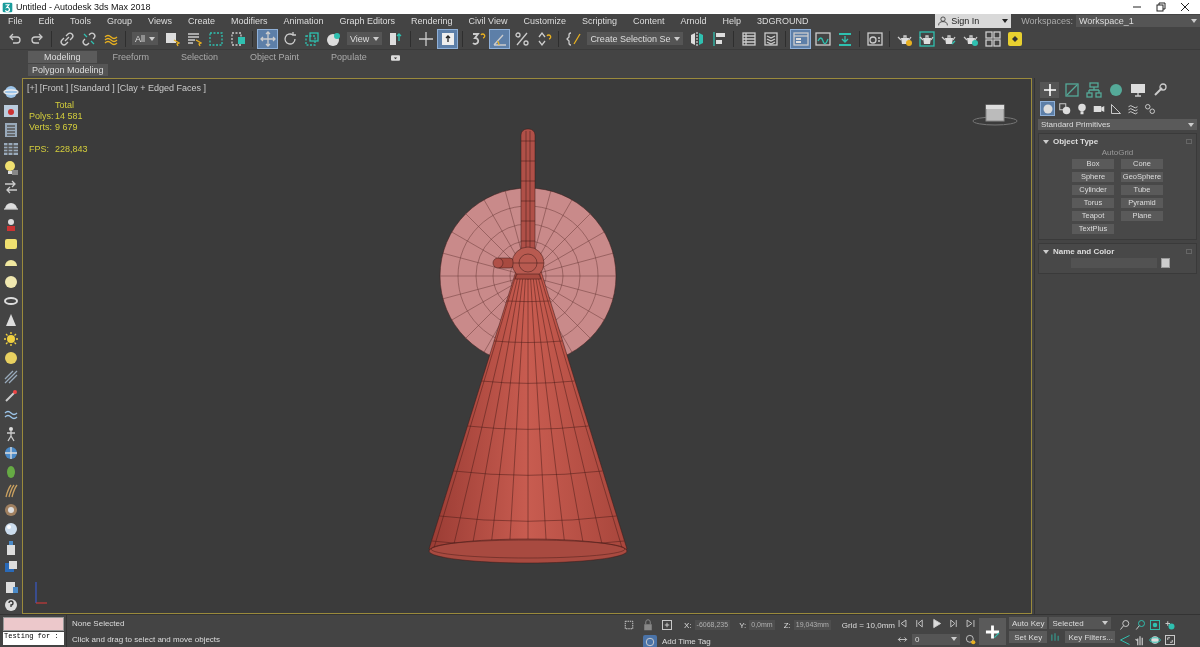 This screenshot has height=647, width=1200. Describe the element at coordinates (1047, 21) in the screenshot. I see `workspaces-label: Workspaces:` at that location.